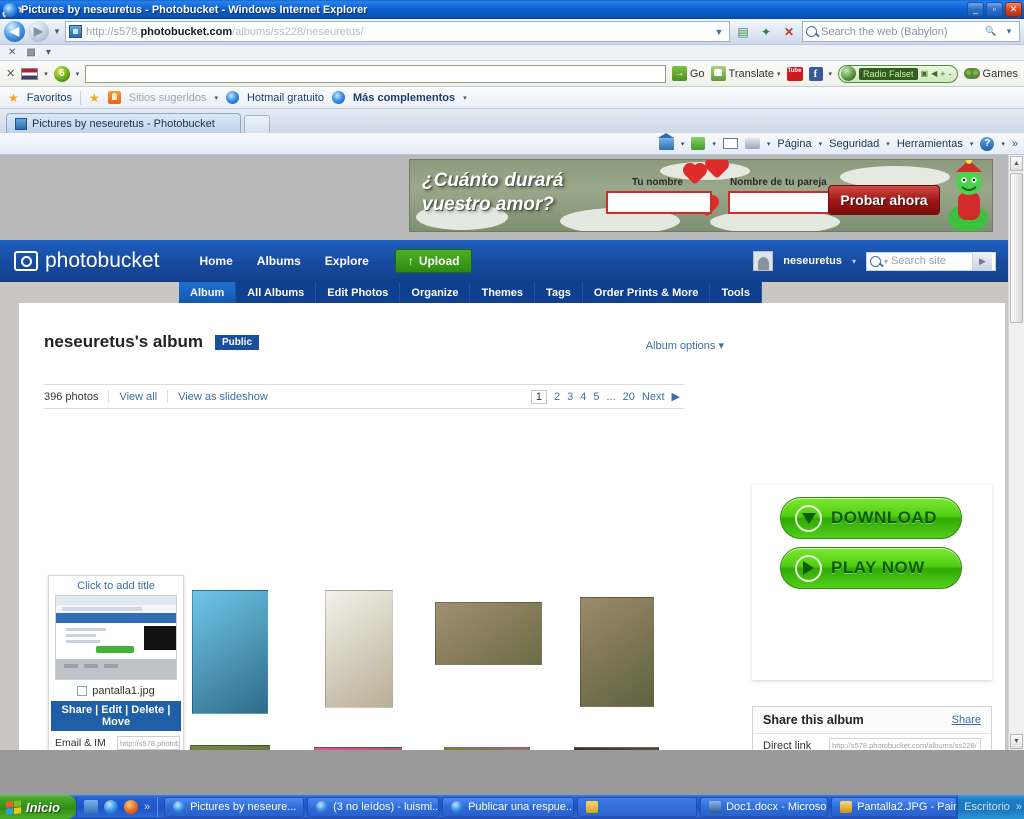  What do you see at coordinates (871, 518) in the screenshot?
I see `download-button: DOWNLOAD` at bounding box center [871, 518].